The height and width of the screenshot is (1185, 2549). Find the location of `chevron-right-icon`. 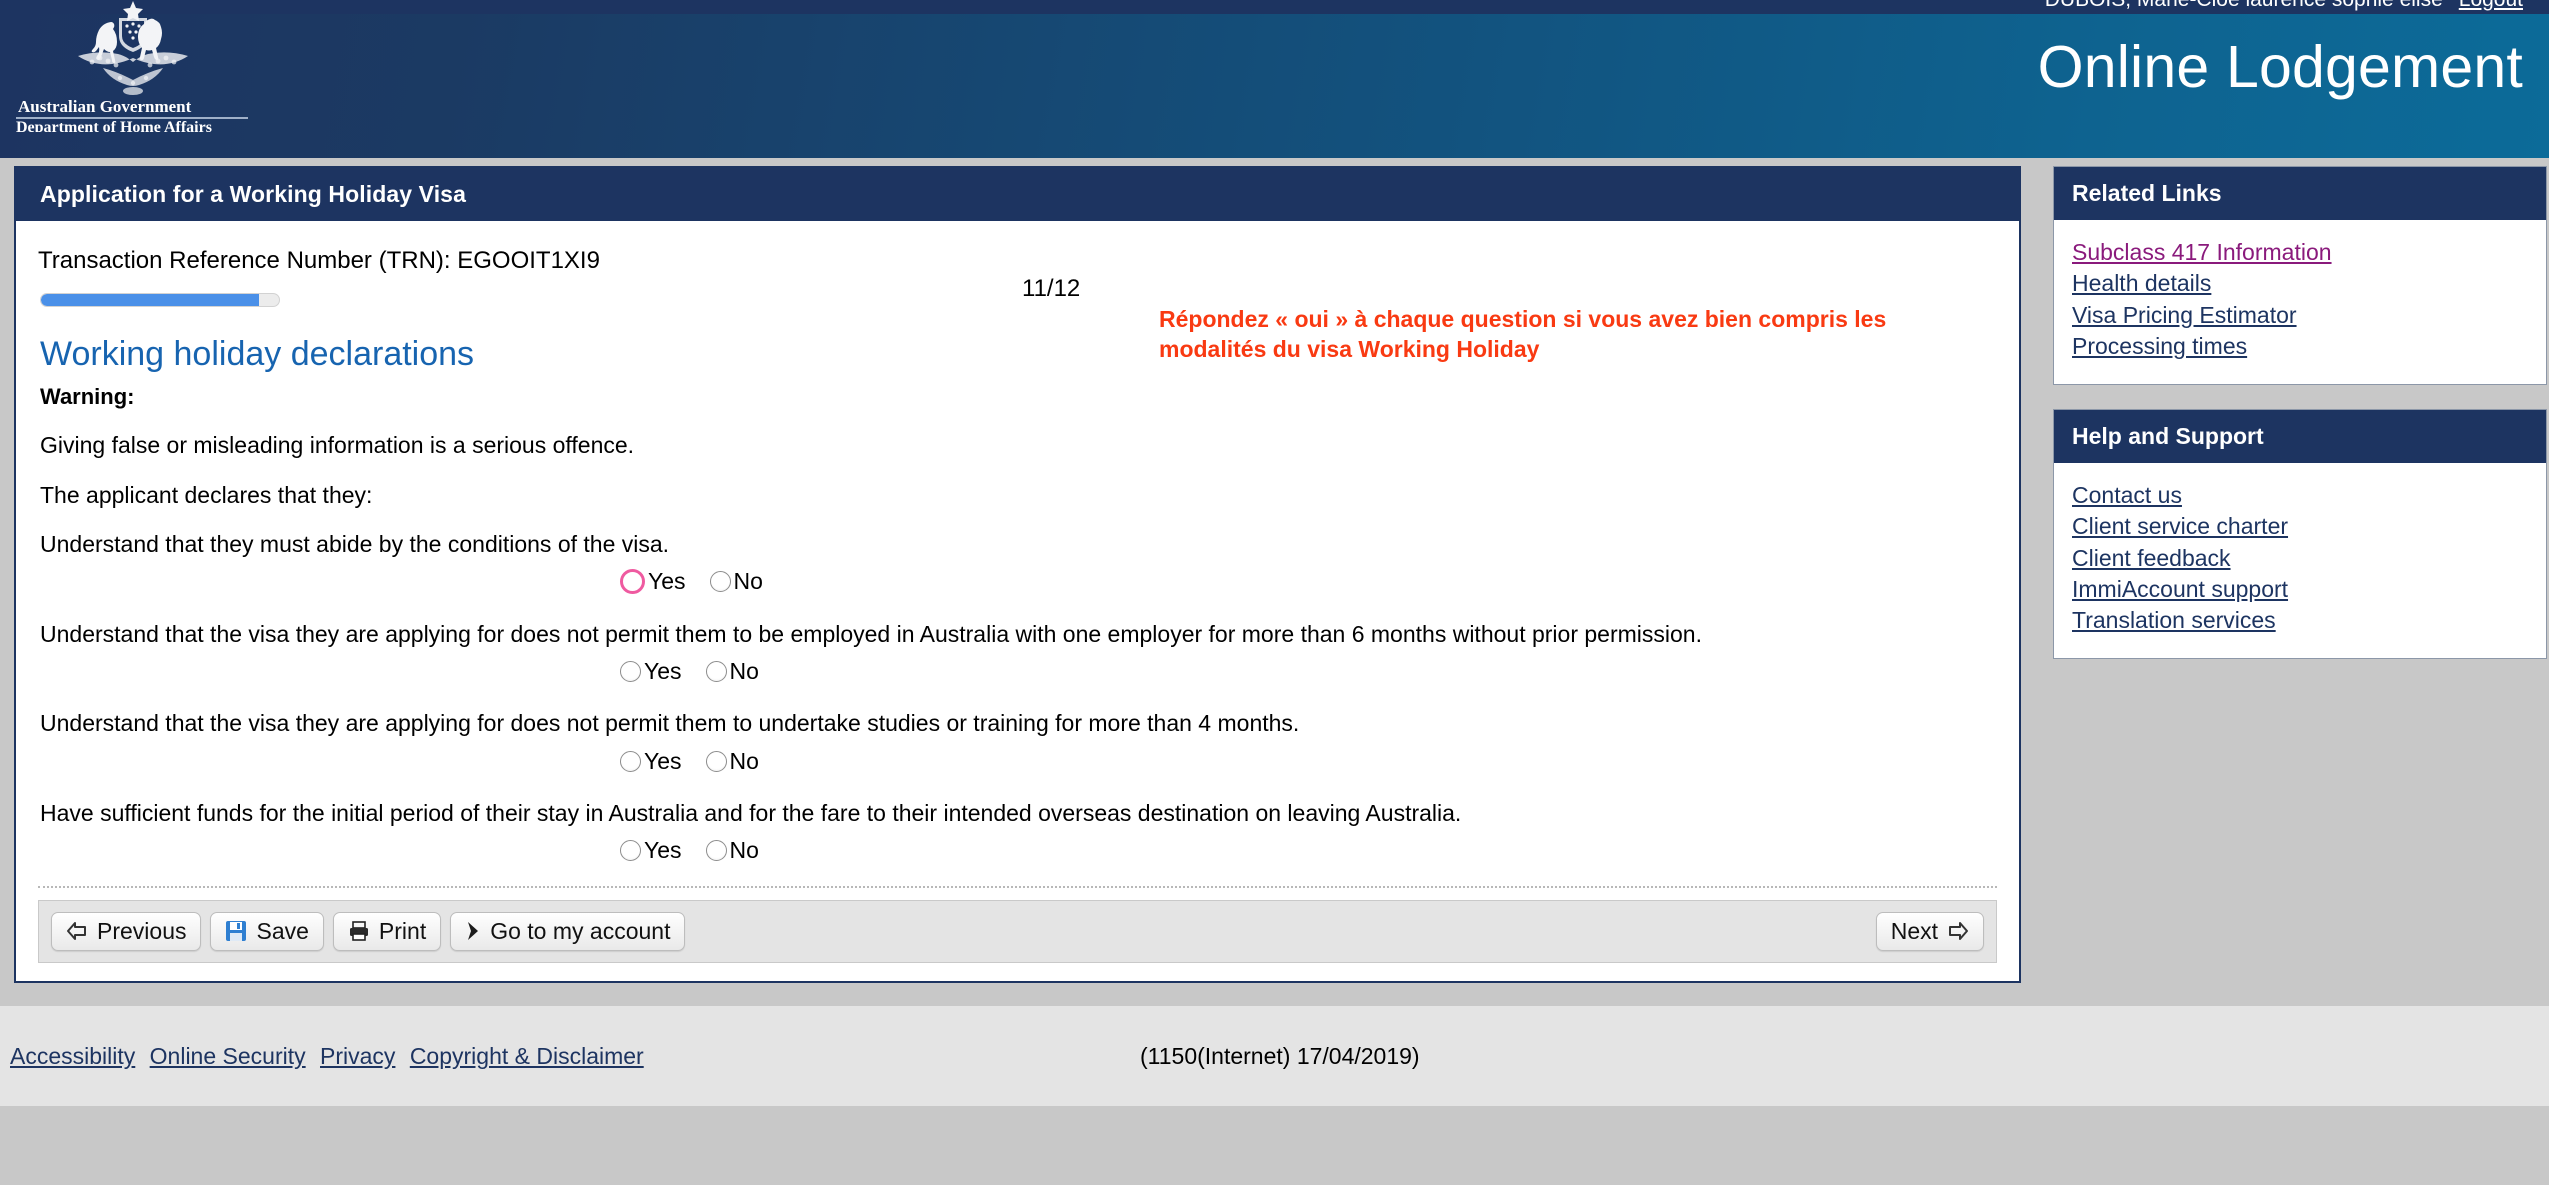

chevron-right-icon is located at coordinates (473, 931).